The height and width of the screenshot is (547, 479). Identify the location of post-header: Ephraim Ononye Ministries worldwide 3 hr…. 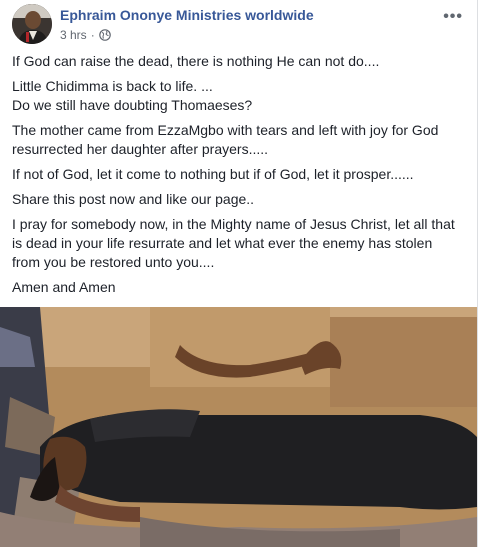
(244, 24).